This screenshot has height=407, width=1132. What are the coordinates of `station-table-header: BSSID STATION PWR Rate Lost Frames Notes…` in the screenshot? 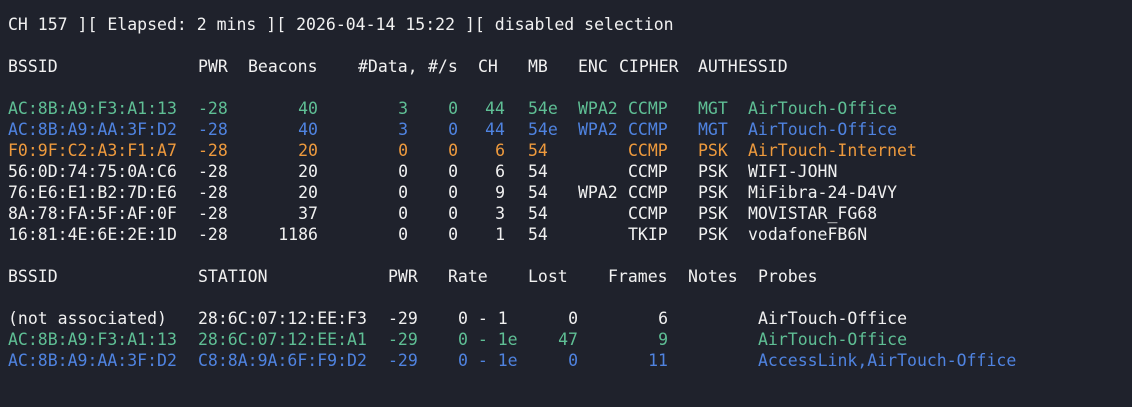 It's located at (413, 276).